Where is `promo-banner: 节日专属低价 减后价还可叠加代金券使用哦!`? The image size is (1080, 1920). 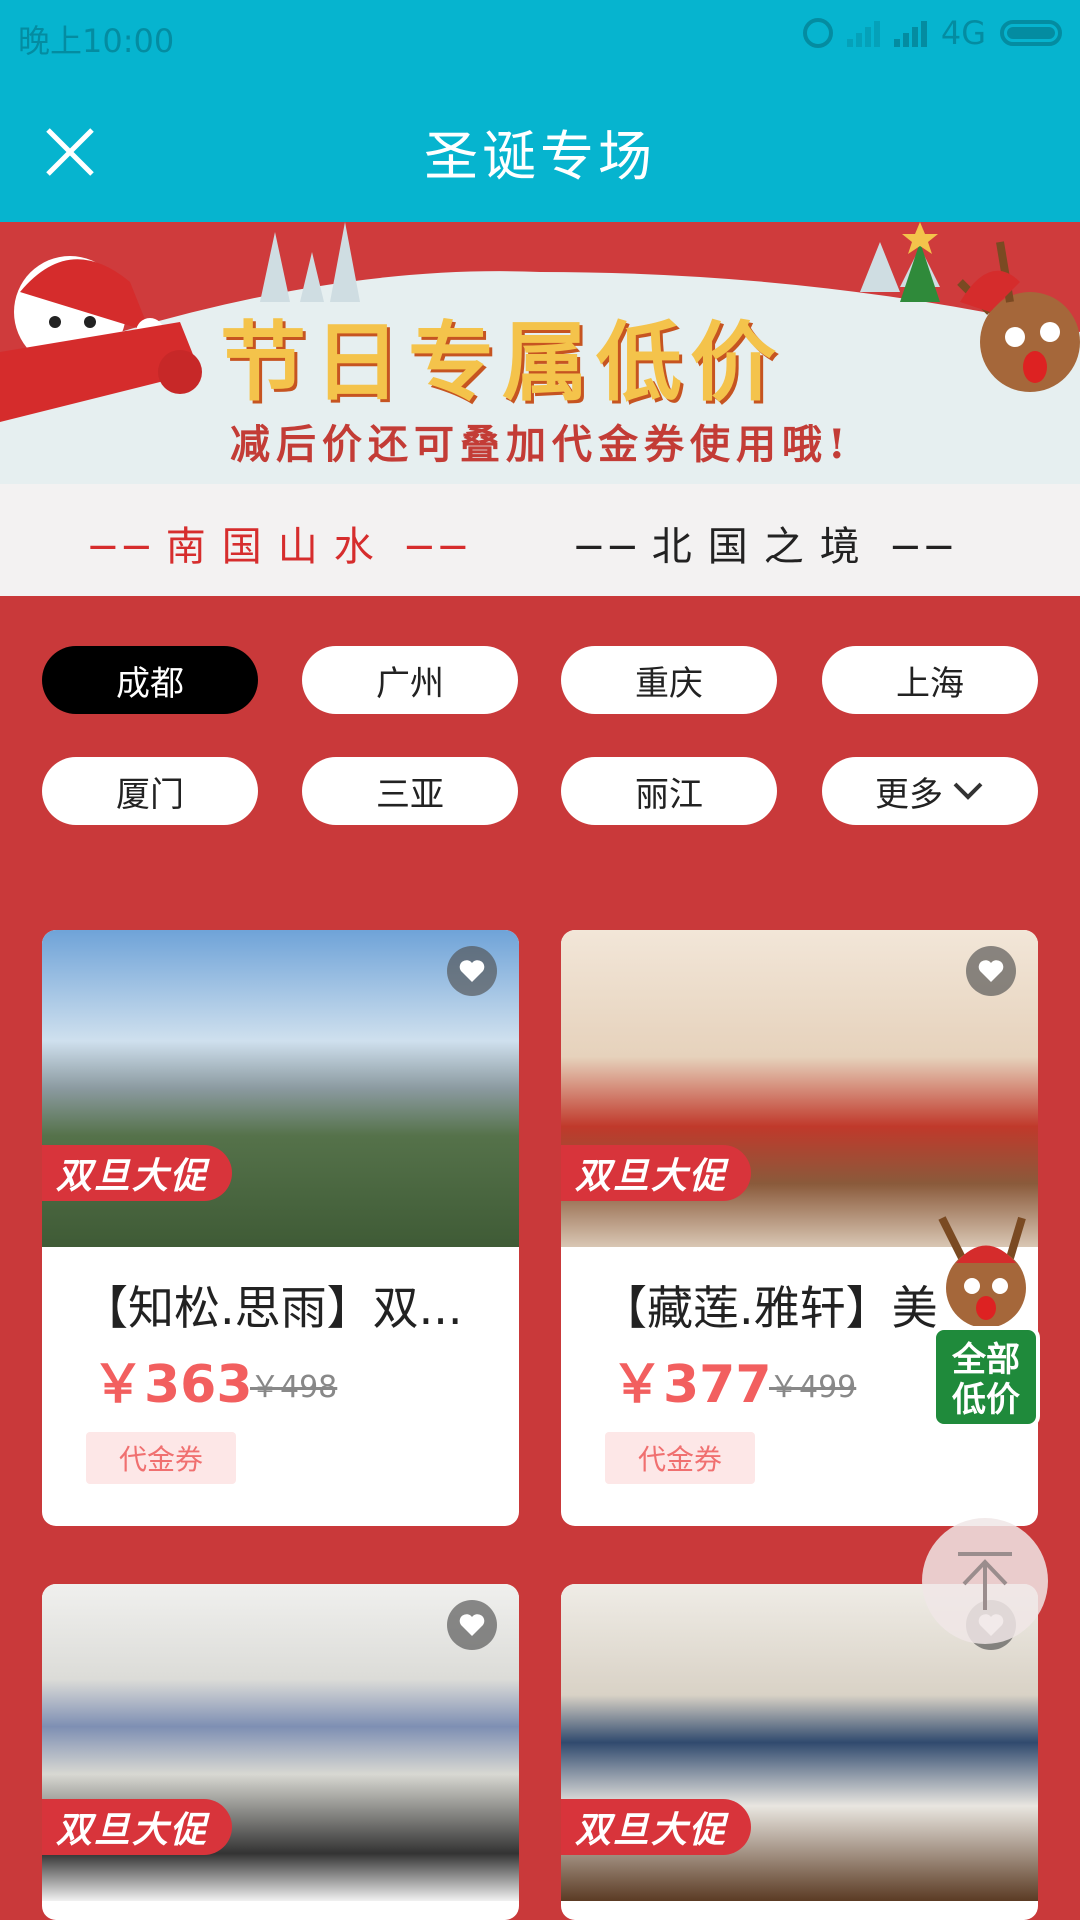 promo-banner: 节日专属低价 减后价还可叠加代金券使用哦! is located at coordinates (540, 353).